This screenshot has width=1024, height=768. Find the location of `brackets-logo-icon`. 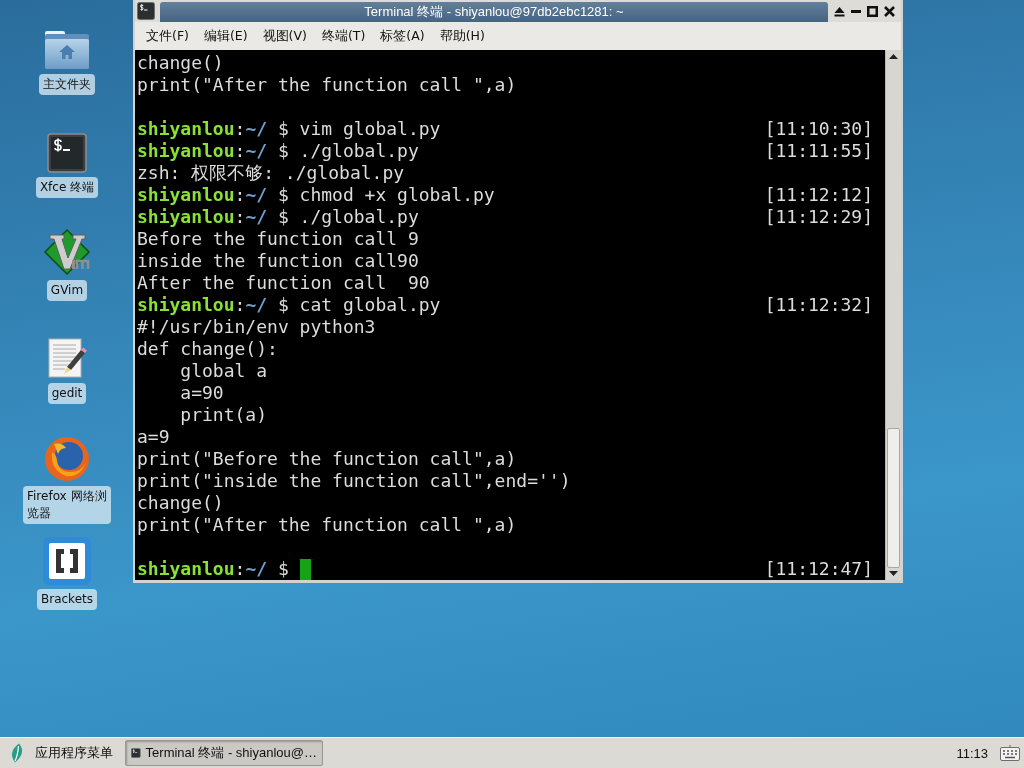

brackets-logo-icon is located at coordinates (67, 561).